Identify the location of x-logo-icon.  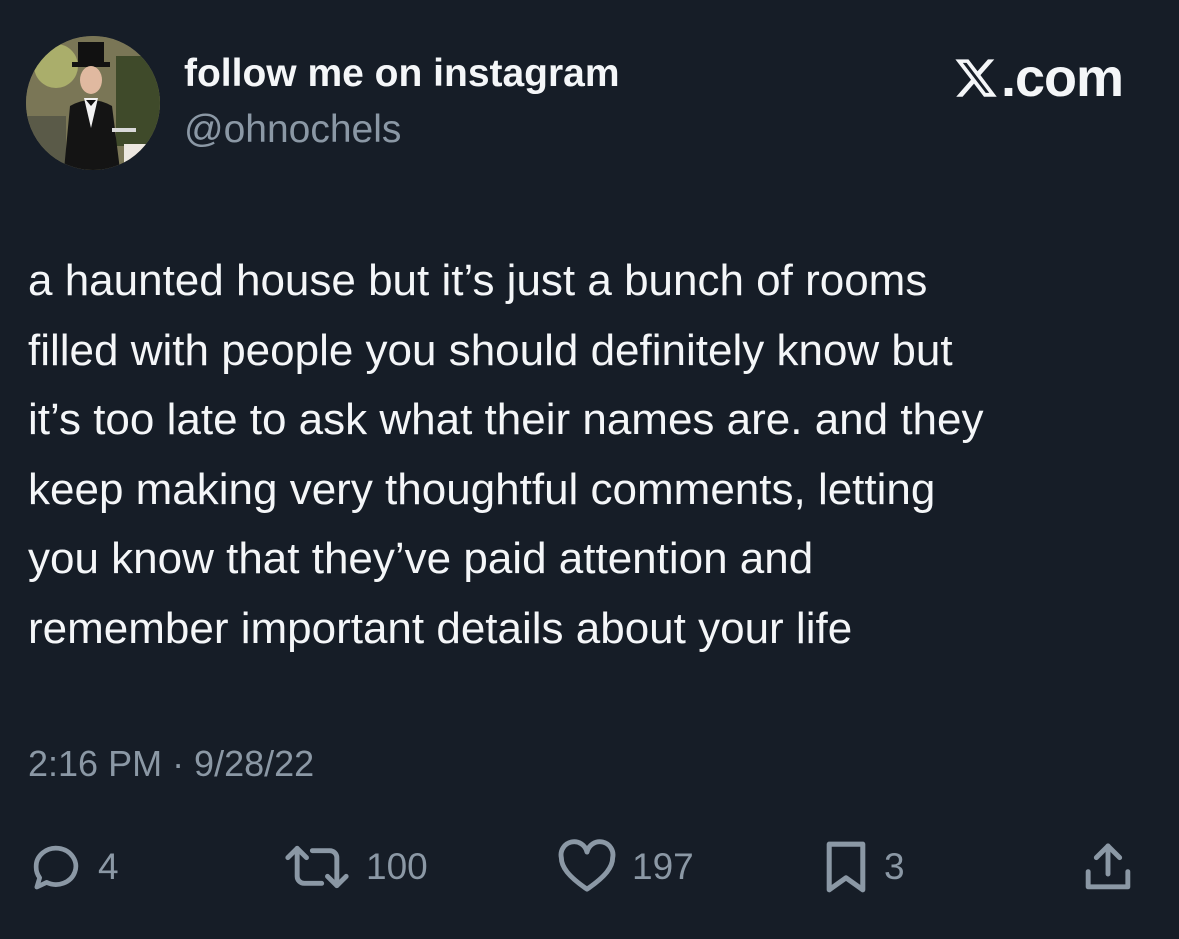
(976, 78).